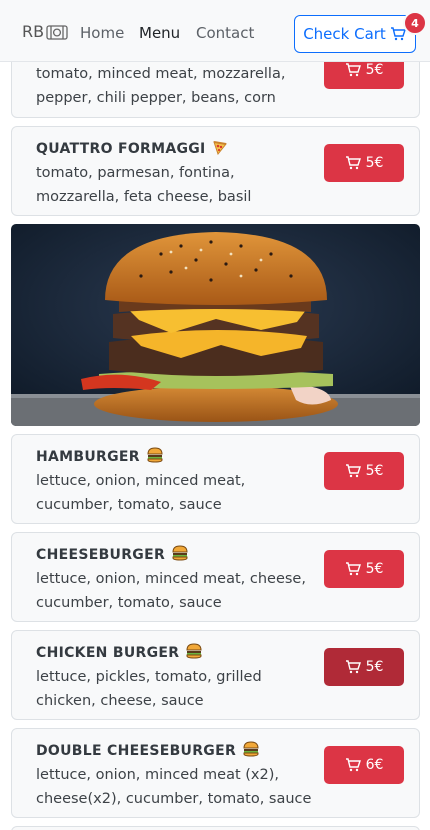 This screenshot has width=430, height=830. What do you see at coordinates (33, 31) in the screenshot?
I see `brand-text: RB` at bounding box center [33, 31].